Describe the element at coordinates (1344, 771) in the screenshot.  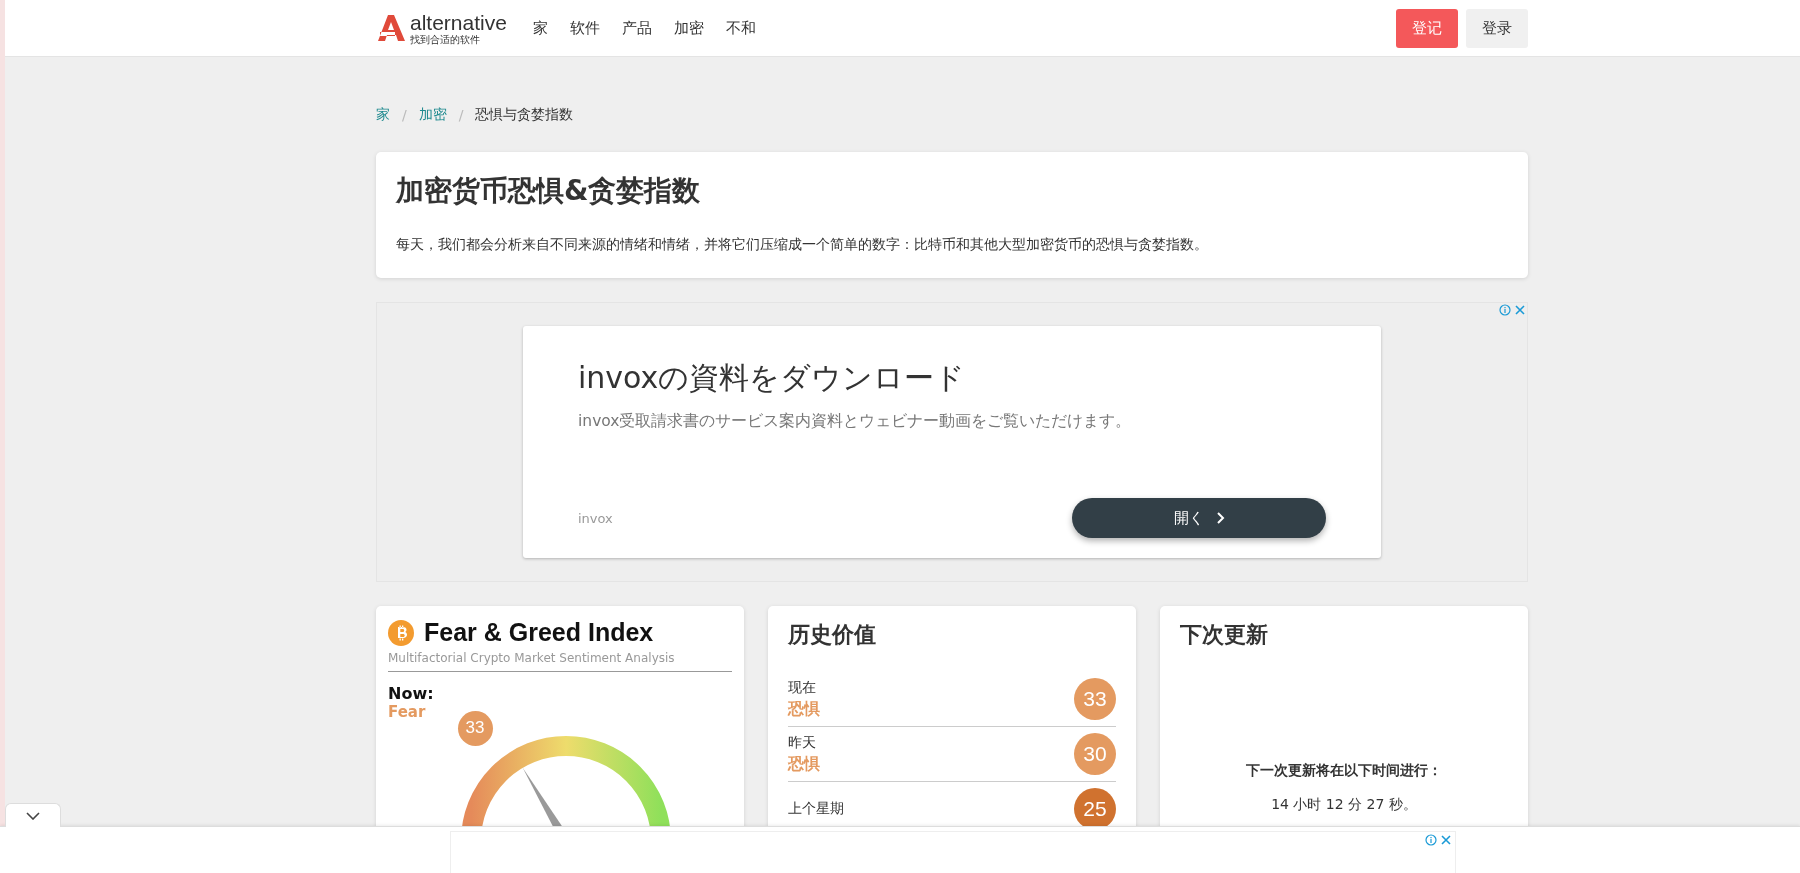
I see `update-label: 下一次更新将在以下时间进行：` at that location.